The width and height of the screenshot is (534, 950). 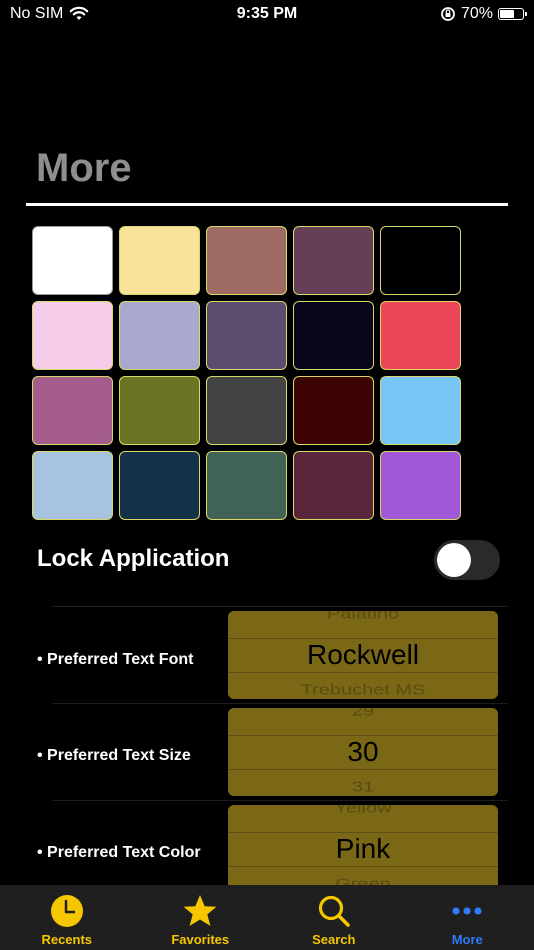 I want to click on status-right: 70%, so click(x=483, y=14).